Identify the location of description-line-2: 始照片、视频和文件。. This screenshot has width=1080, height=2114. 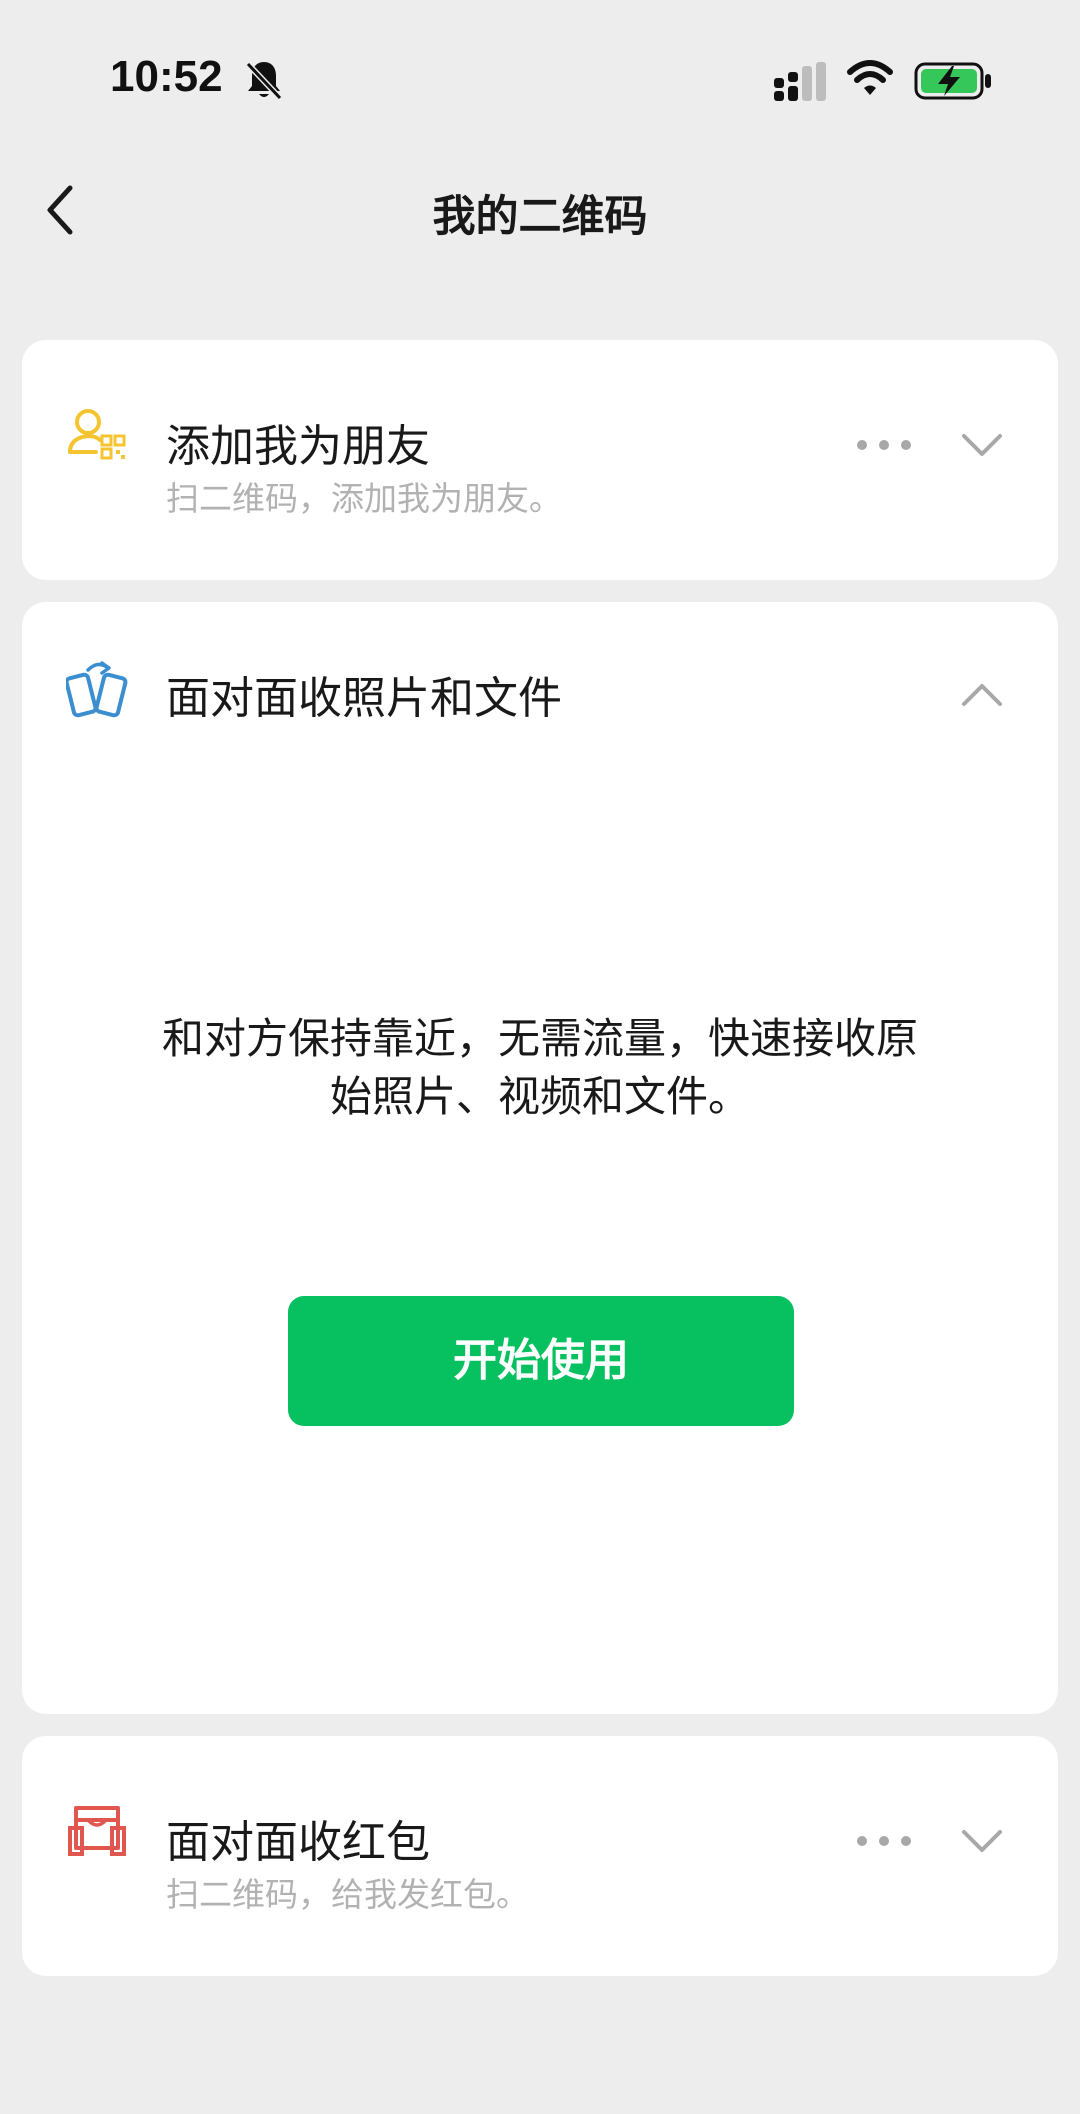
(539, 1096).